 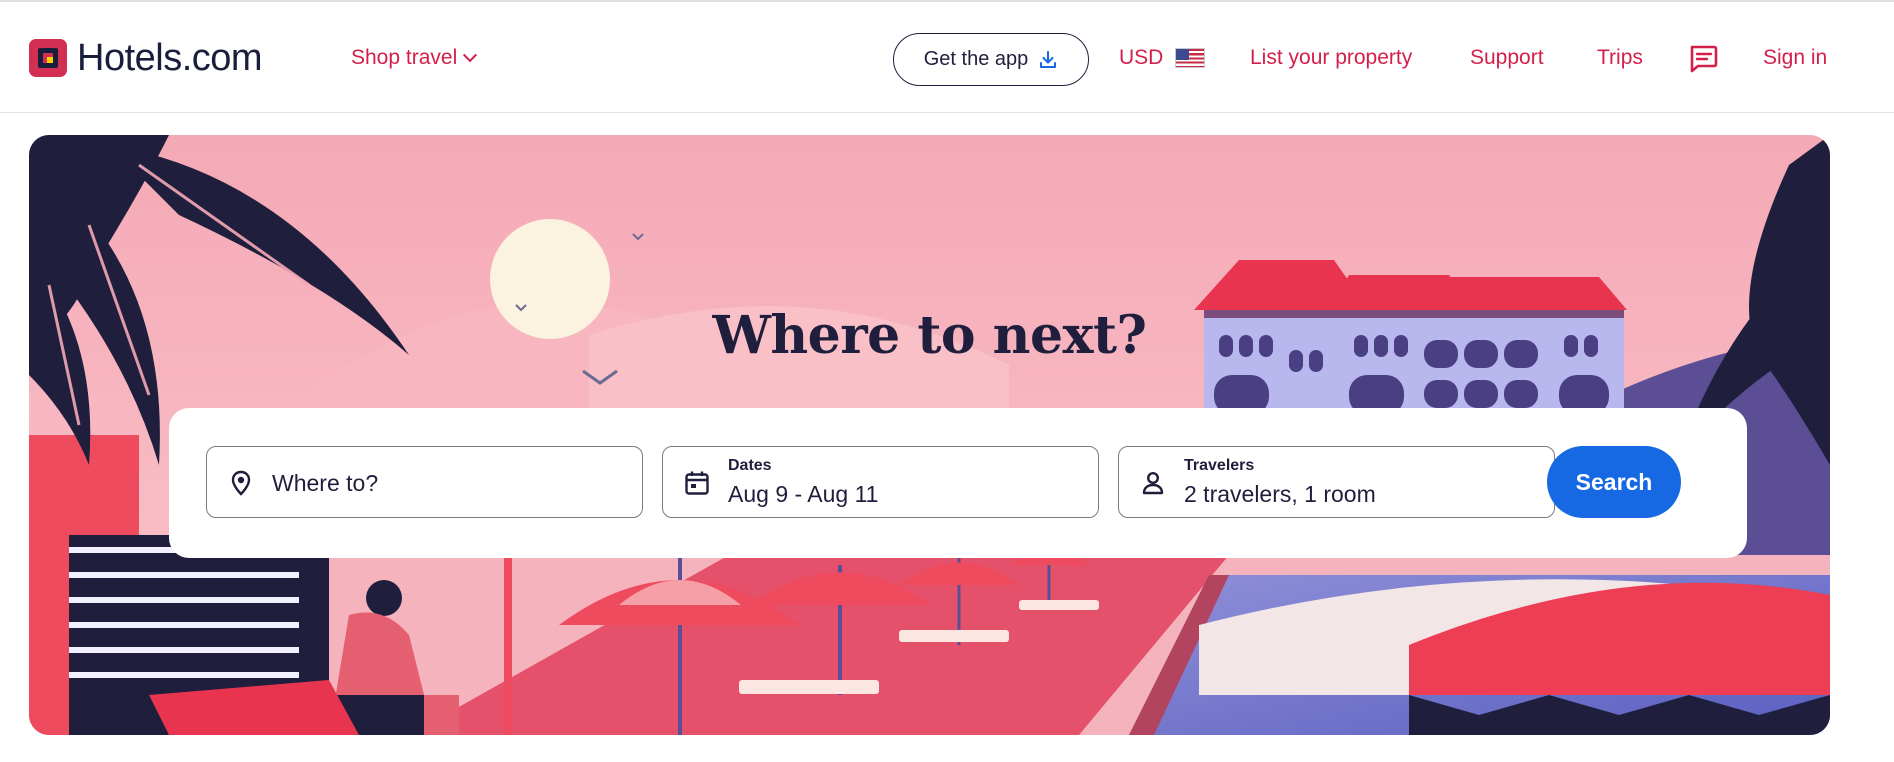 I want to click on download-icon, so click(x=1048, y=59).